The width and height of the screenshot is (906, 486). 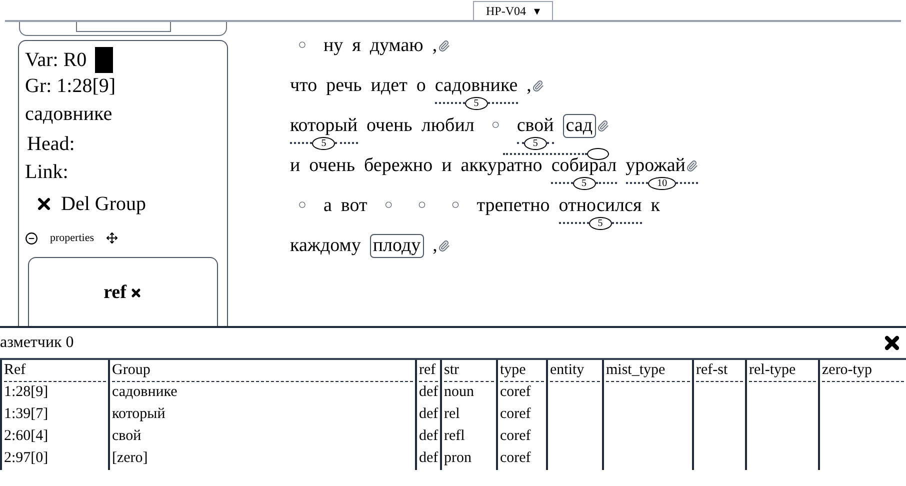 What do you see at coordinates (356, 46) in the screenshot?
I see `word: я` at bounding box center [356, 46].